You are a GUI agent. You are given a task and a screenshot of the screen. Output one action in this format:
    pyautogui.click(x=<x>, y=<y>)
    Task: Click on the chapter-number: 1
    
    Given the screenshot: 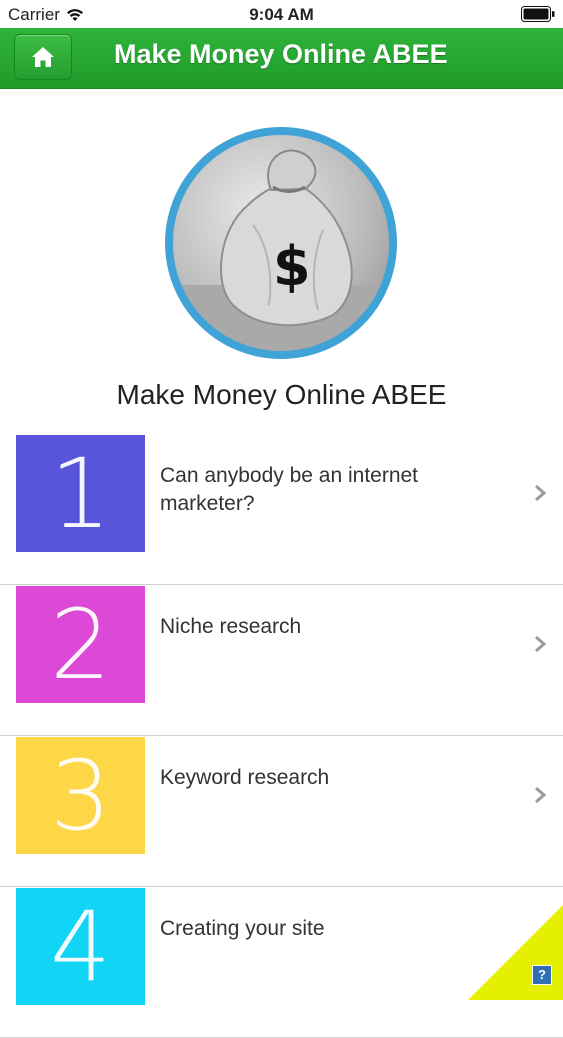 What is the action you would take?
    pyautogui.click(x=80, y=493)
    